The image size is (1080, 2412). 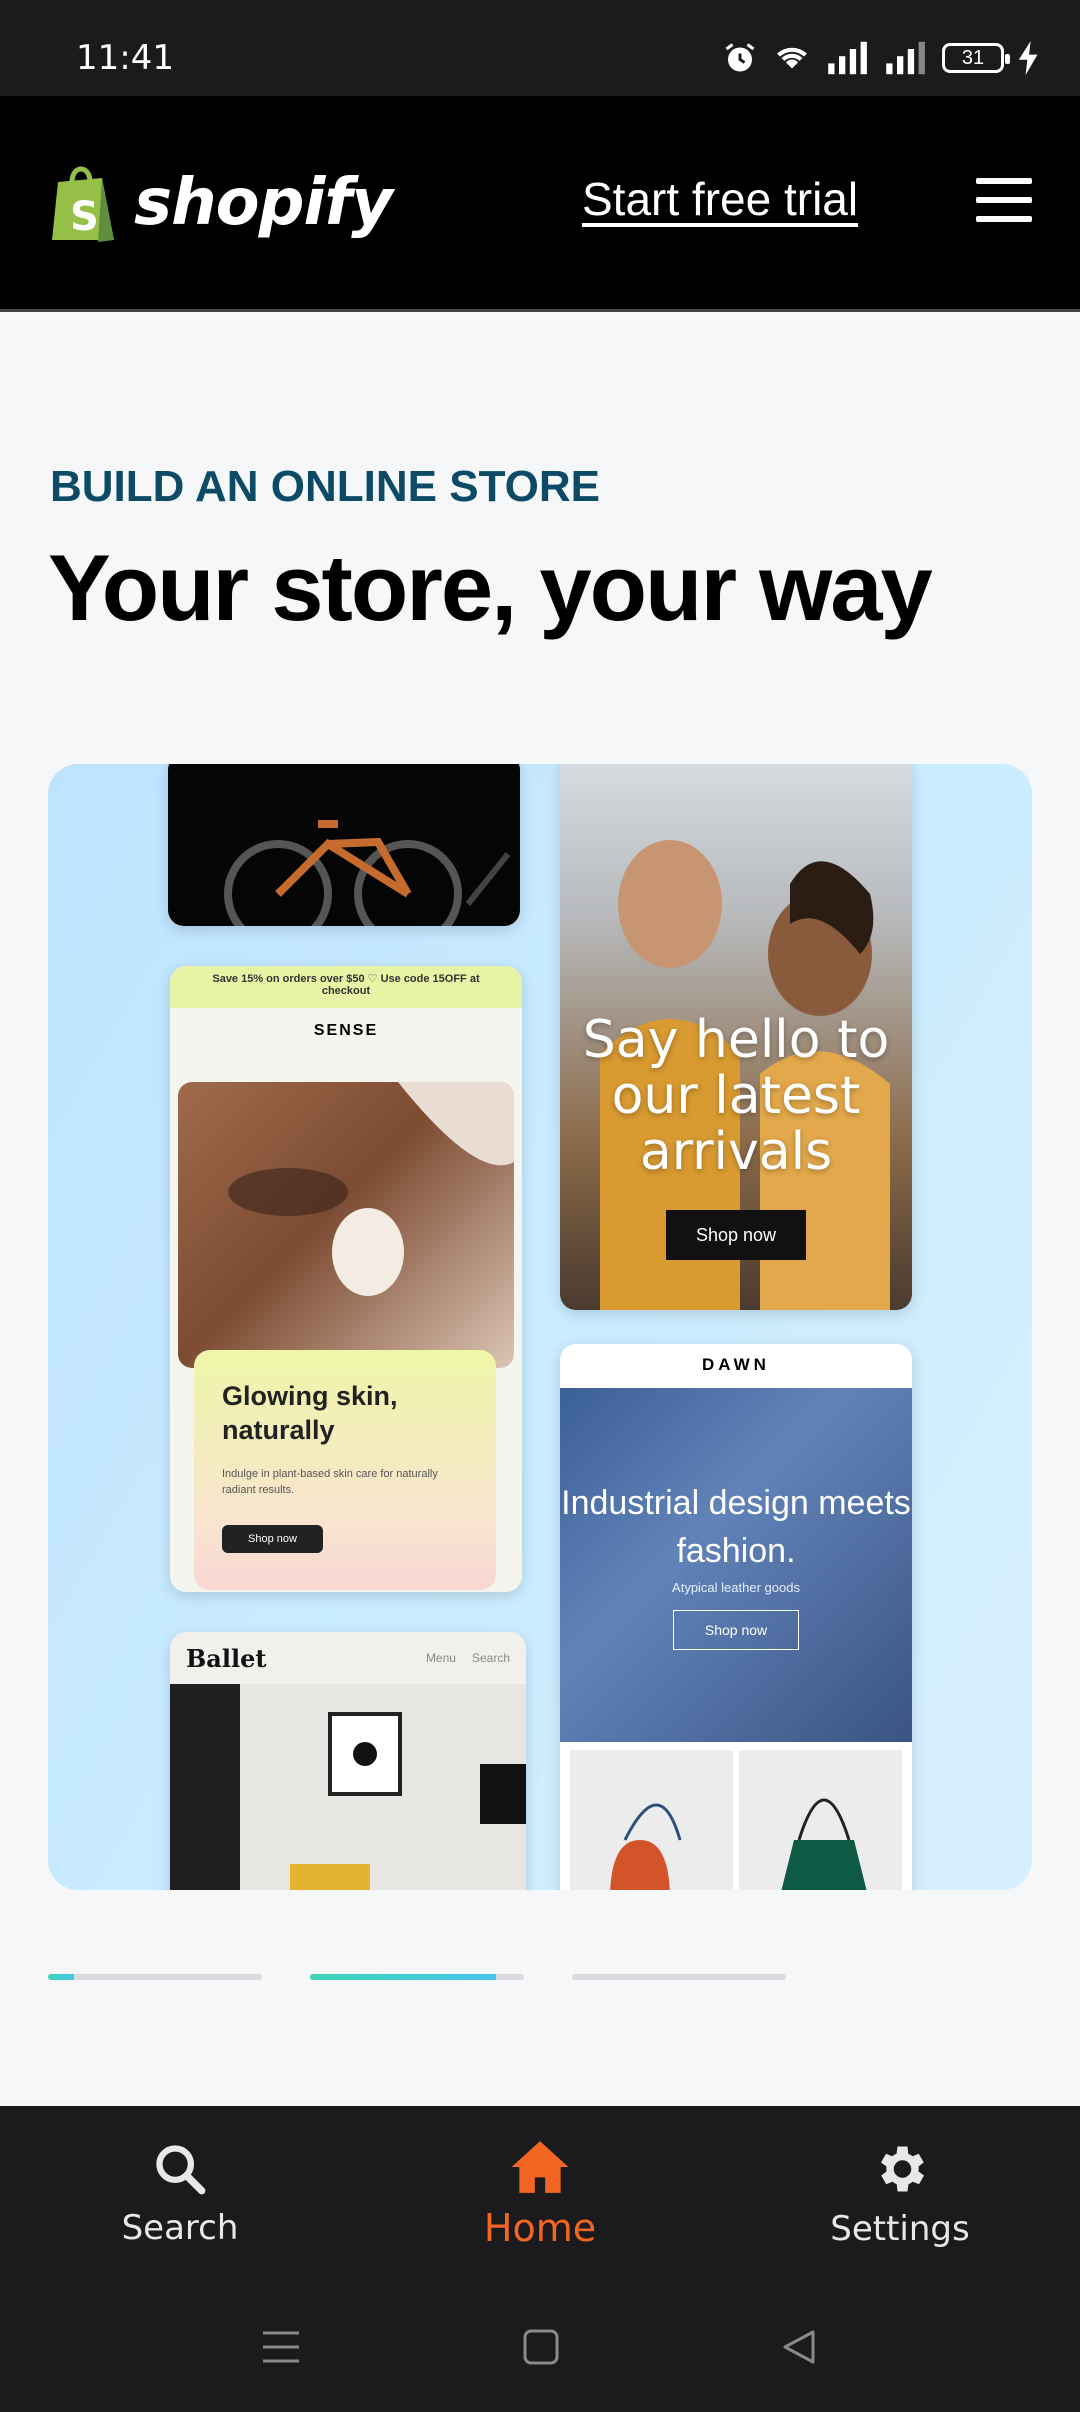 What do you see at coordinates (740, 57) in the screenshot?
I see `alarm-icon` at bounding box center [740, 57].